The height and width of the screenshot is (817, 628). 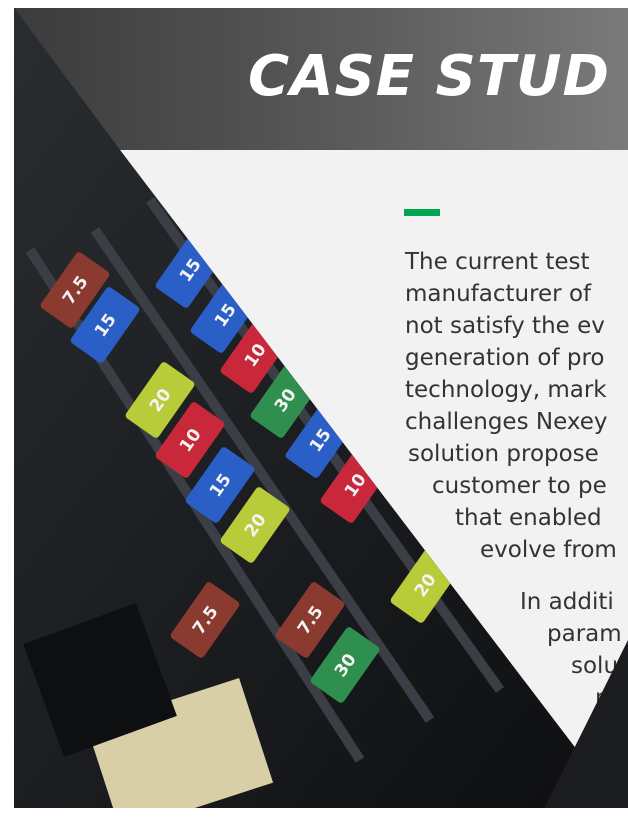 I want to click on paragraph-line: that enabled, so click(x=528, y=518).